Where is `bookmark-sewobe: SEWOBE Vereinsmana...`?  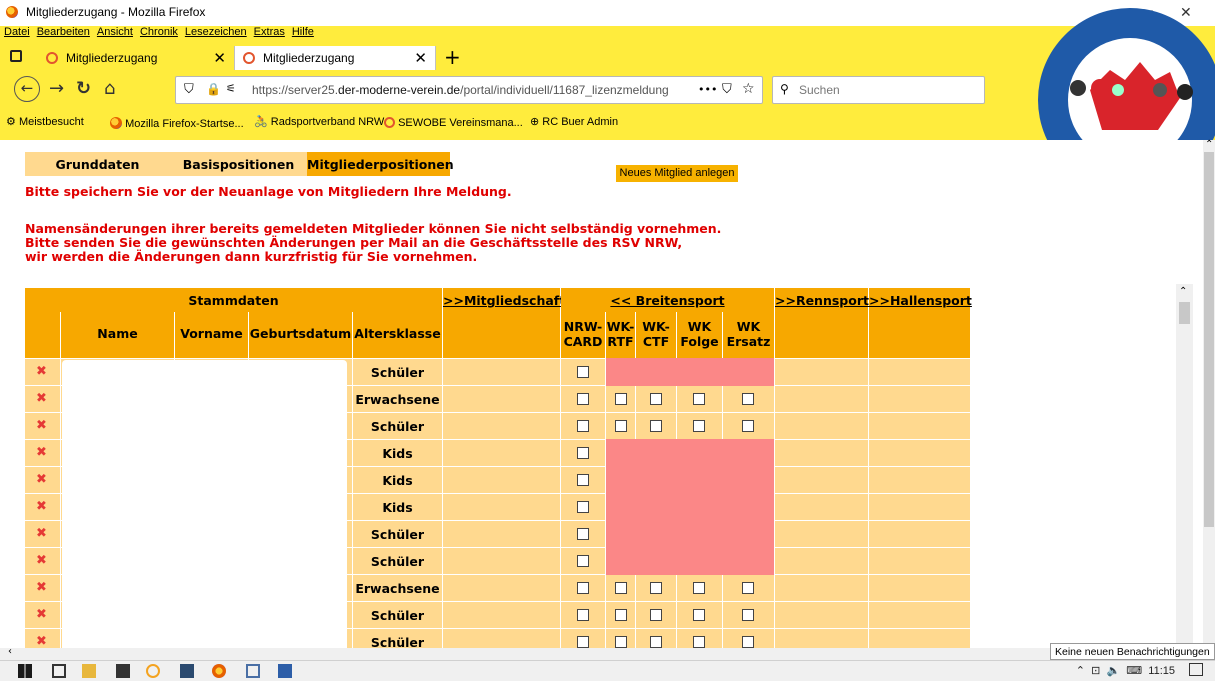
bookmark-sewobe: SEWOBE Vereinsmana... is located at coordinates (453, 122).